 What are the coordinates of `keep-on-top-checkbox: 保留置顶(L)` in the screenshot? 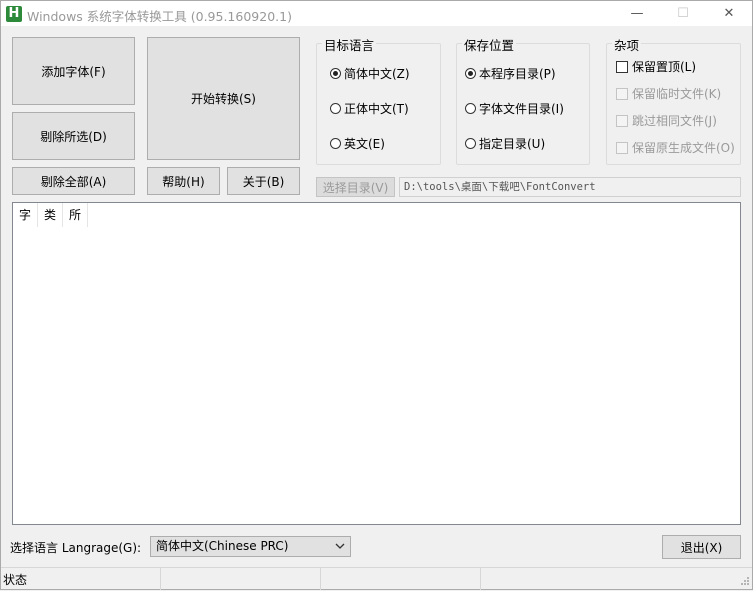 It's located at (656, 66).